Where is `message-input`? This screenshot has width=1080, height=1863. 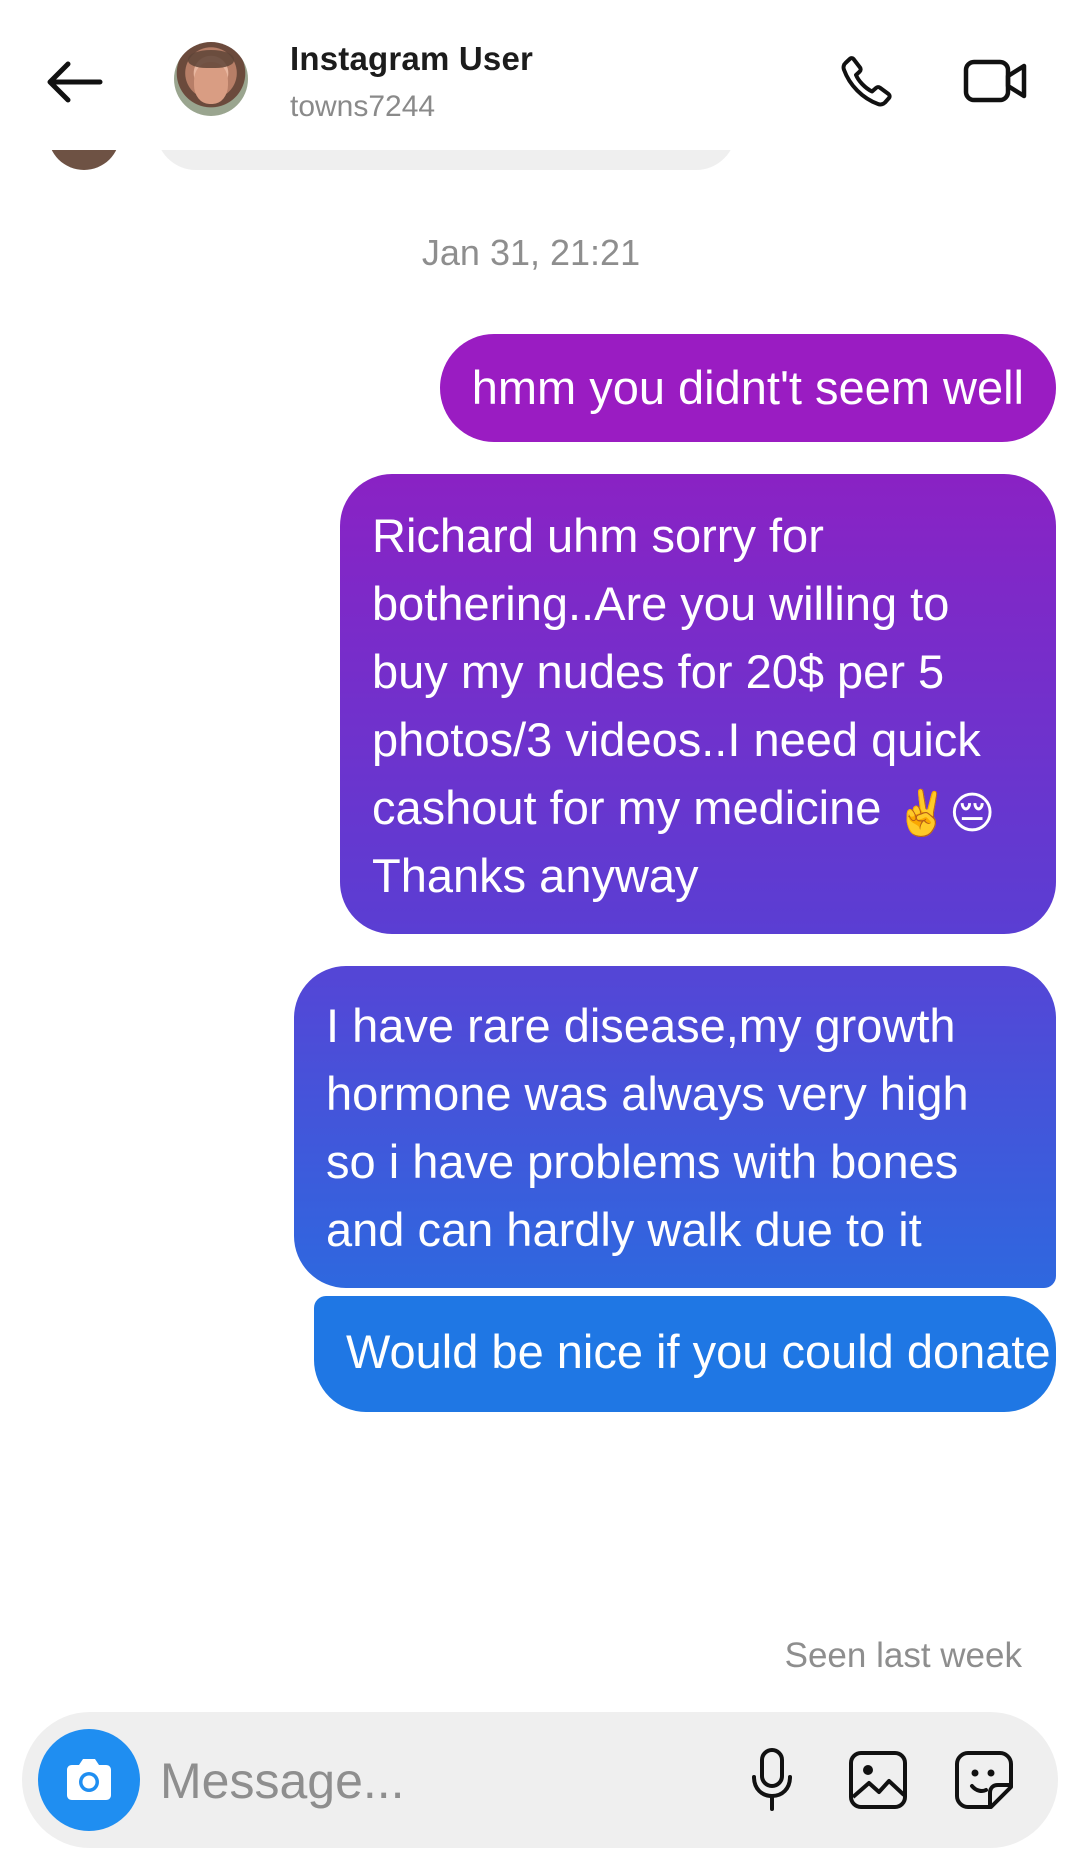 message-input is located at coordinates (440, 1781).